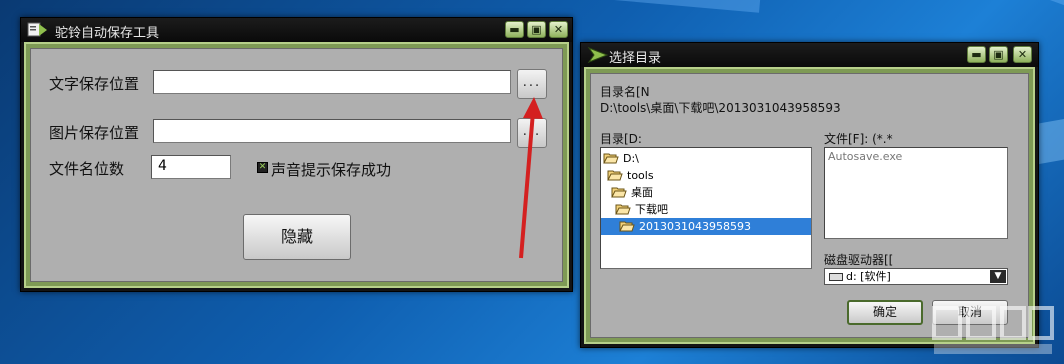 Image resolution: width=1064 pixels, height=364 pixels. I want to click on watermark-logo-icon, so click(993, 330).